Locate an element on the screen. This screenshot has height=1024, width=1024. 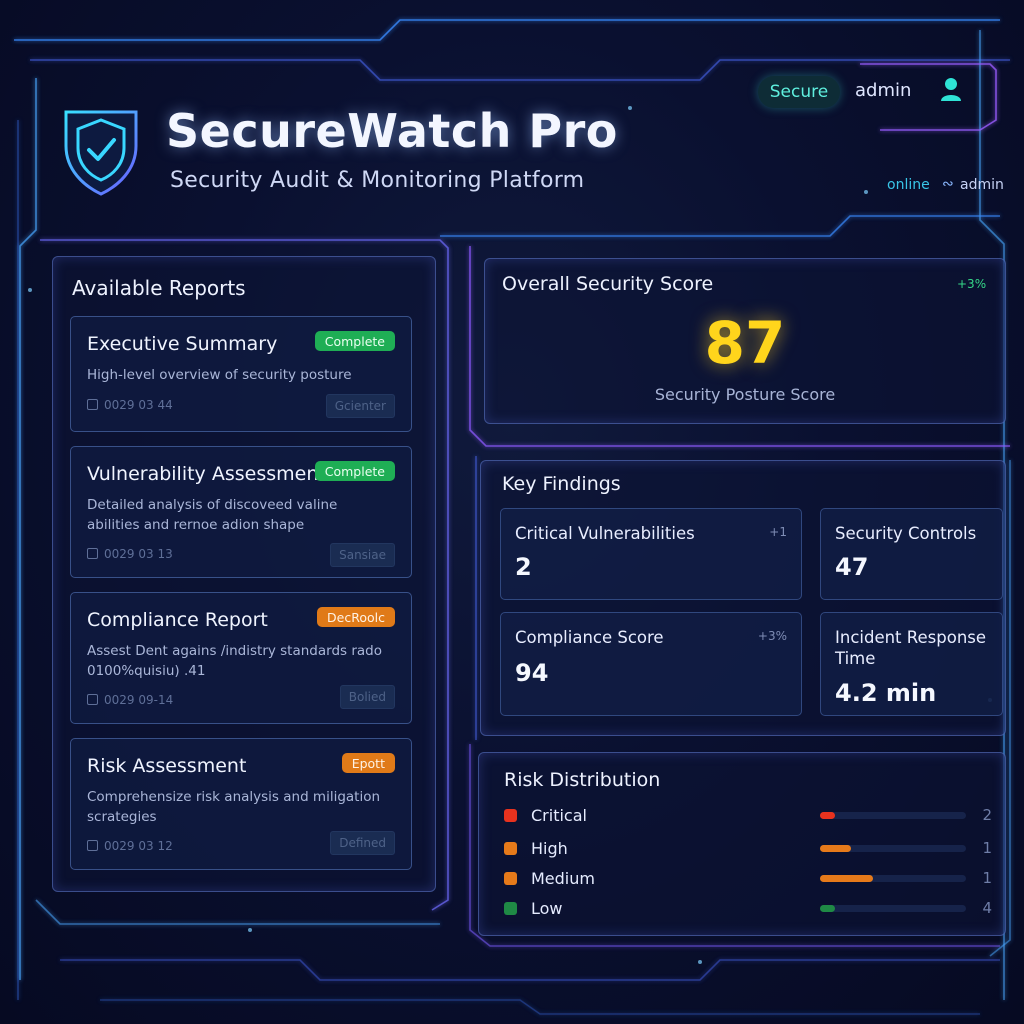
report-action-button: Defined is located at coordinates (362, 843).